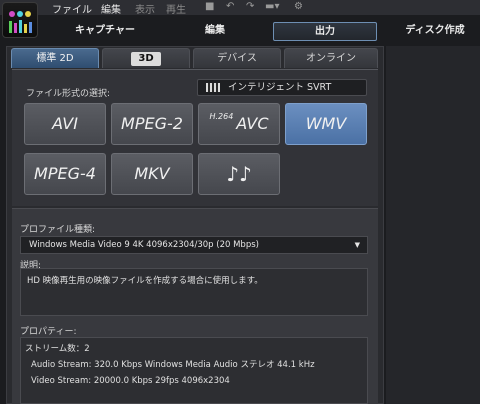  I want to click on svrt-label: インテリジェント SVRT, so click(280, 87).